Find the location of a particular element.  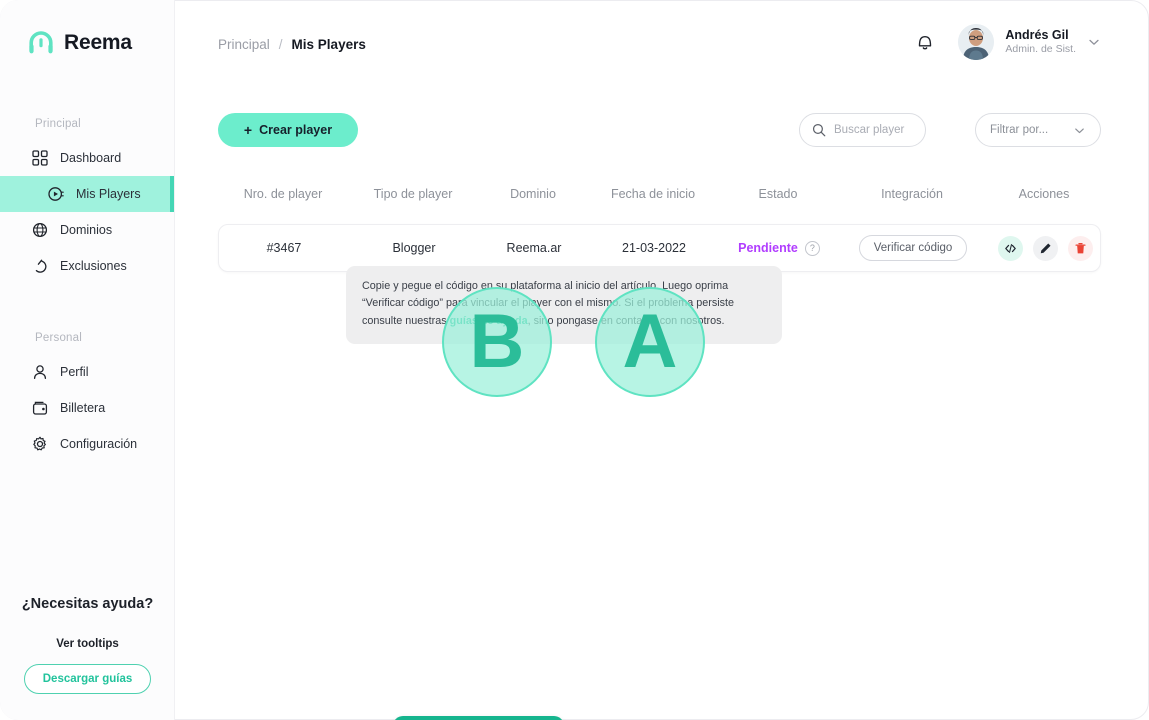

sidebar-item-perfil: Perfil is located at coordinates (87, 372).